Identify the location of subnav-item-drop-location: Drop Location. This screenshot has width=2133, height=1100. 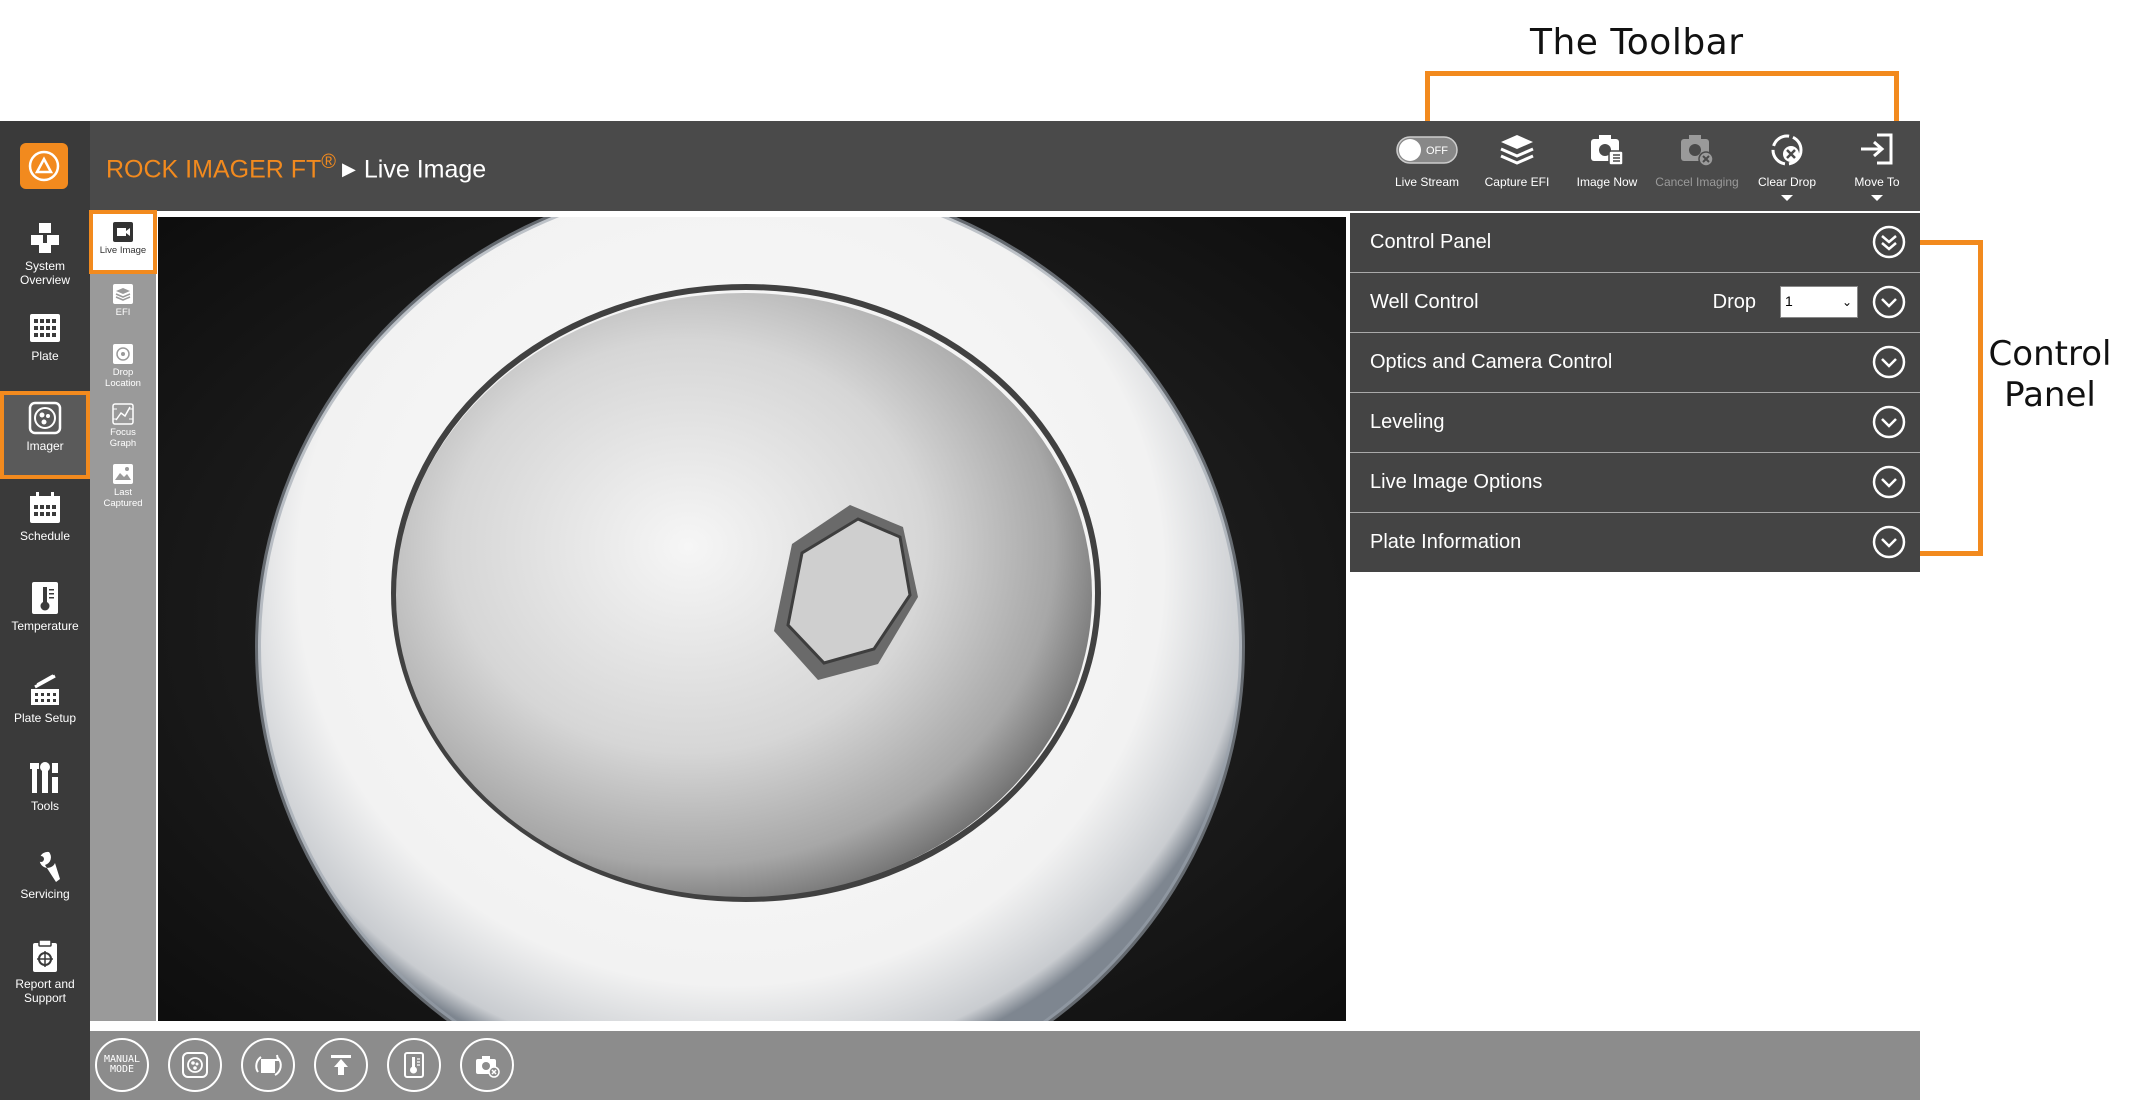
(123, 368).